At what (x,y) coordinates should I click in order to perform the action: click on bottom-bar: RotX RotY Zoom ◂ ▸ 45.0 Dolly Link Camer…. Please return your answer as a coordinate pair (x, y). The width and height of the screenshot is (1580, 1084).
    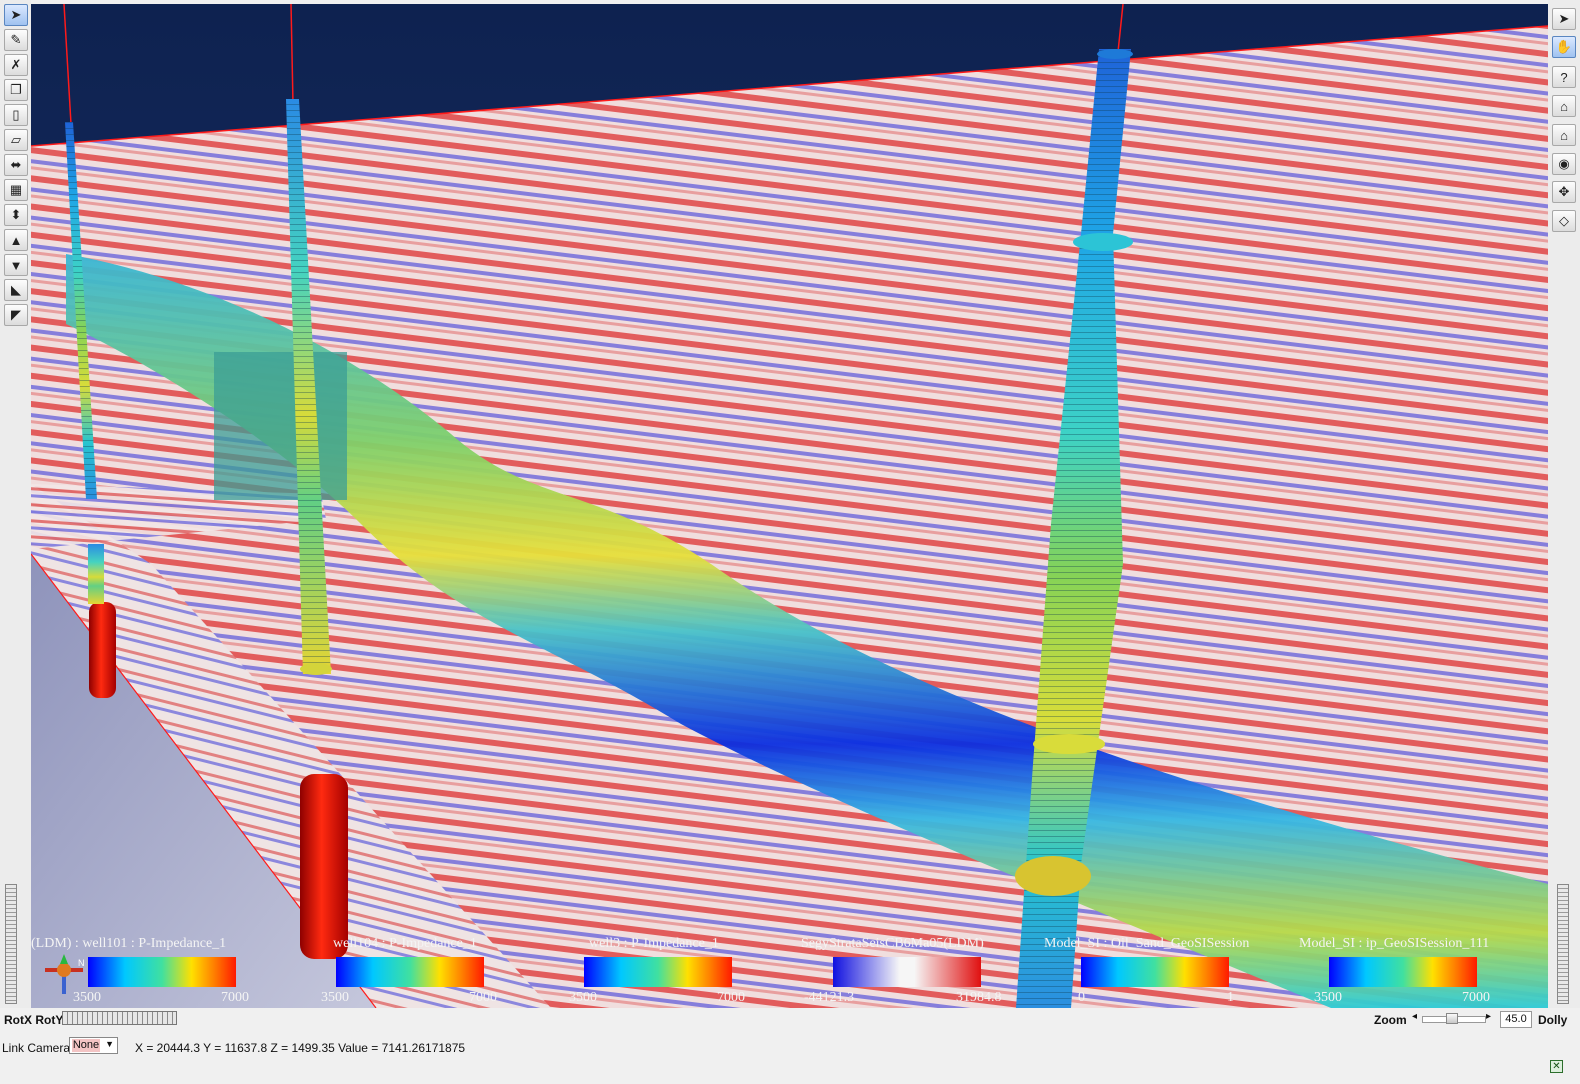
    Looking at the image, I should click on (790, 1046).